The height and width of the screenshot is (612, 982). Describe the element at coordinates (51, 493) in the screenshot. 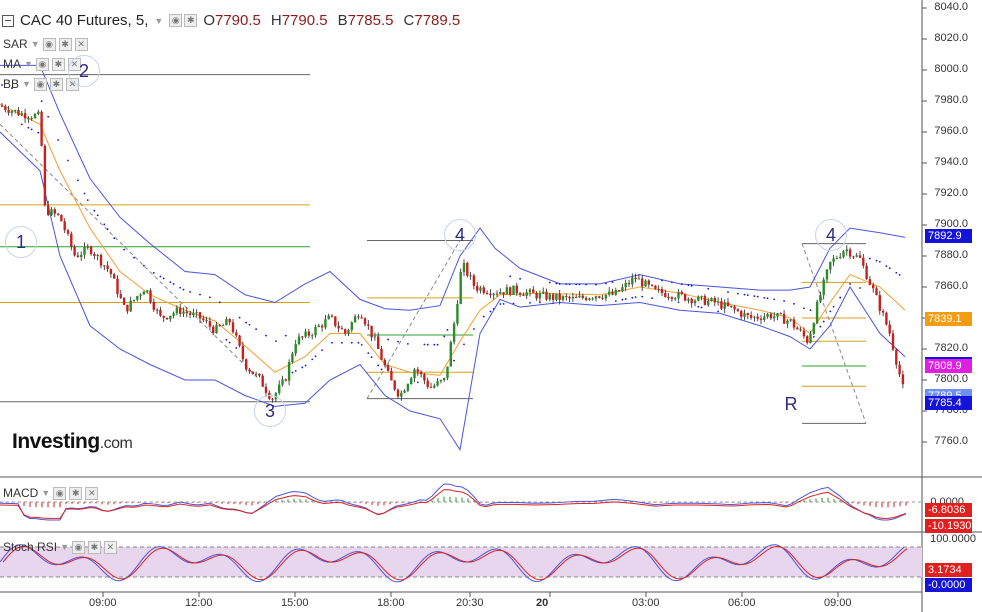

I see `indicator-macd: MACD ▼ ◉ ✱ ✕` at that location.